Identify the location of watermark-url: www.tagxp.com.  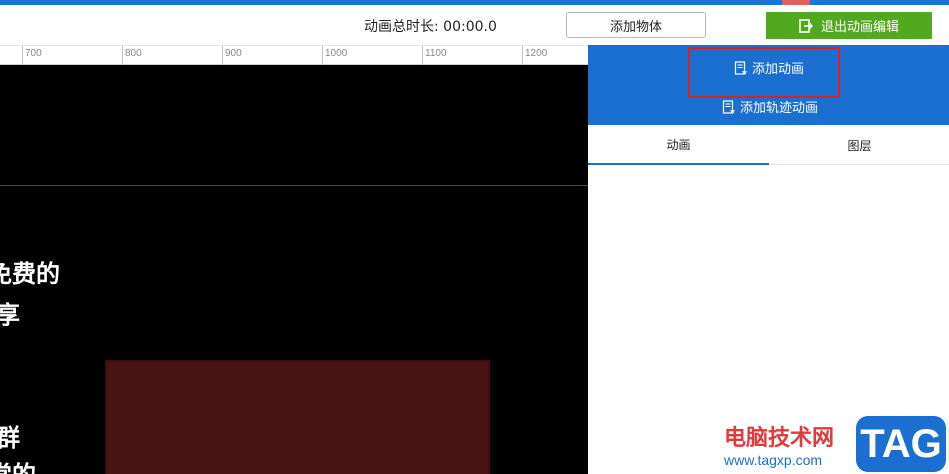
(773, 460).